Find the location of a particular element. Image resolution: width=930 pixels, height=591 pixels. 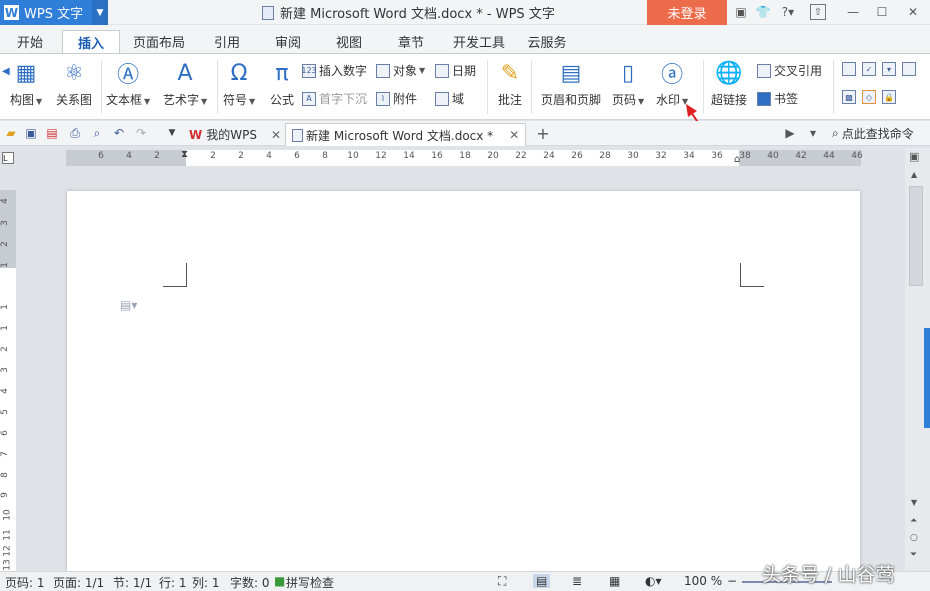

shirt-icon: 👕 is located at coordinates (763, 12).